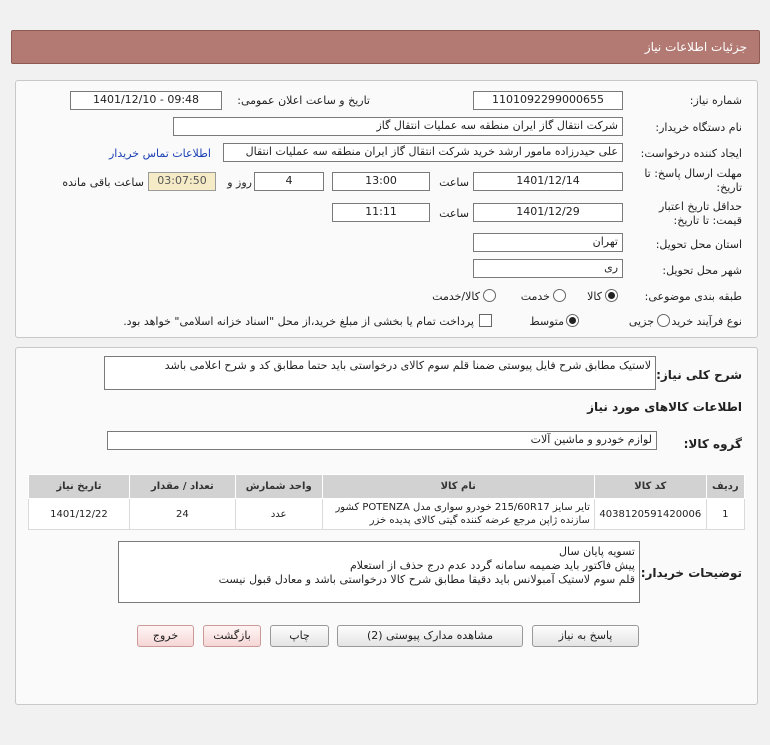 The image size is (770, 745). What do you see at coordinates (585, 636) in the screenshot?
I see `respond-button: پاسخ به نیاز` at bounding box center [585, 636].